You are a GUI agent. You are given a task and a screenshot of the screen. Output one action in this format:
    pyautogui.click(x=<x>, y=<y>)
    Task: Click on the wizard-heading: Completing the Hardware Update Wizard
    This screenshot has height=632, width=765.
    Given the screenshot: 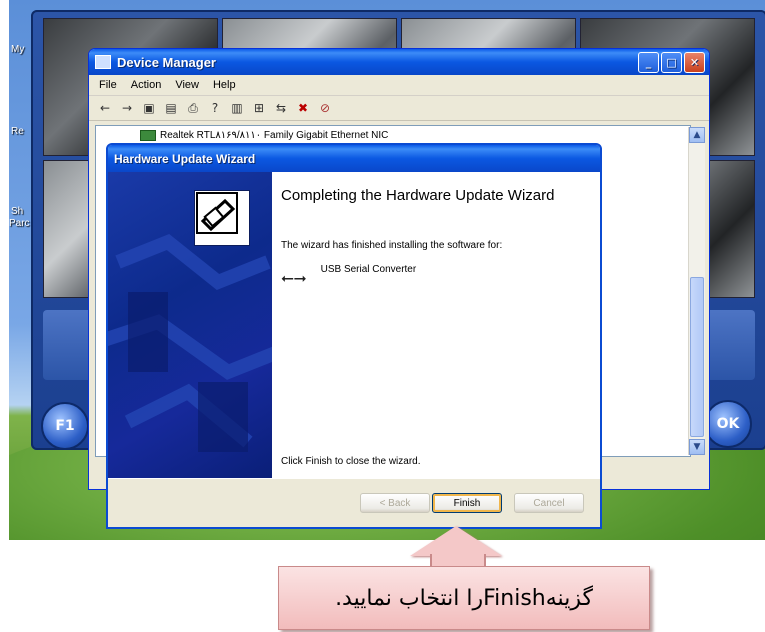 What is the action you would take?
    pyautogui.click(x=418, y=195)
    